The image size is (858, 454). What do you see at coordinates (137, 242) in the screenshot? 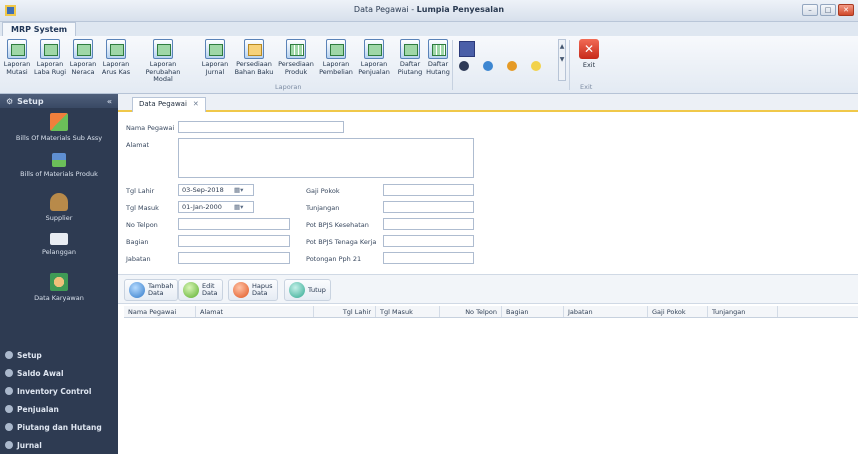
I see `bagian-label: Bagian` at bounding box center [137, 242].